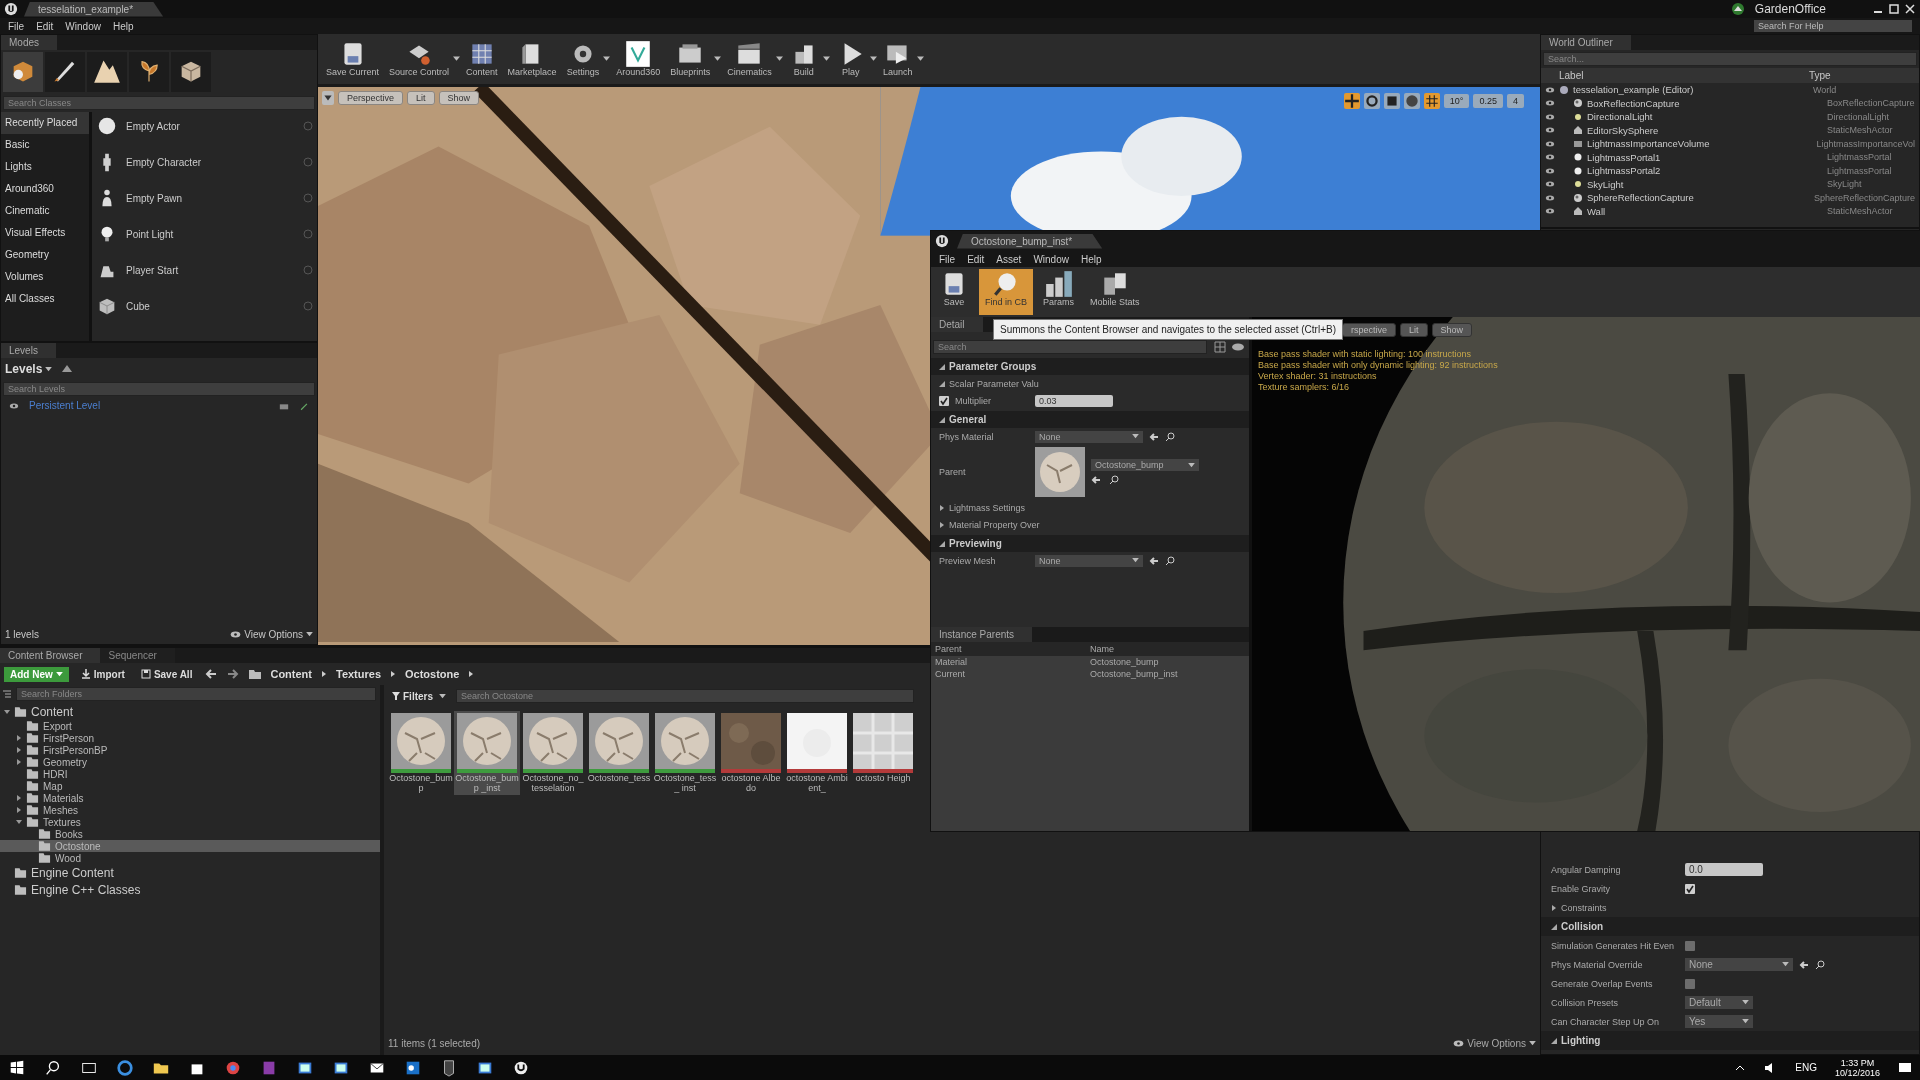 The height and width of the screenshot is (1080, 1920). Describe the element at coordinates (190, 774) in the screenshot. I see `folder-row: HDRI` at that location.